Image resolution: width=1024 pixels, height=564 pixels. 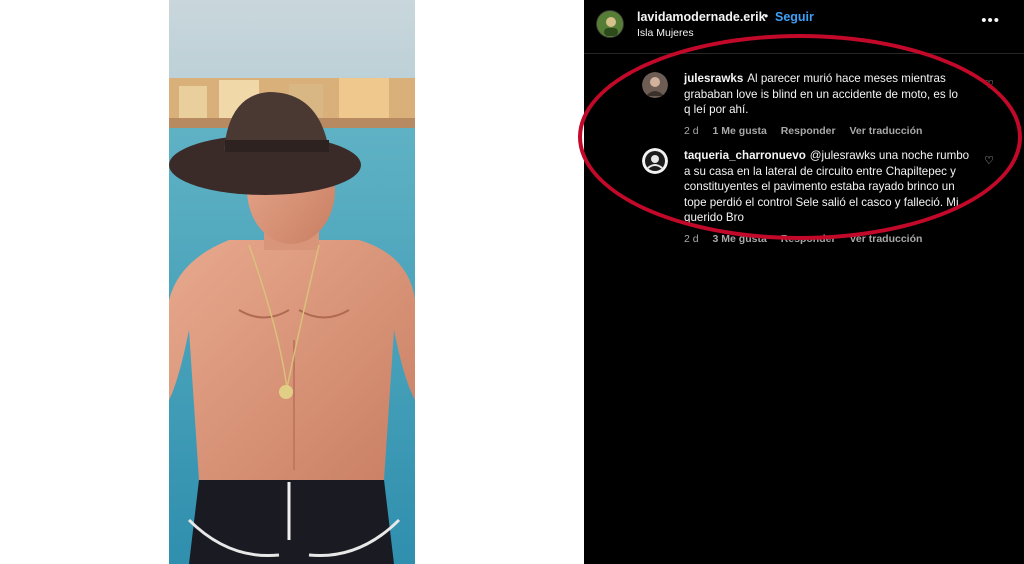 I want to click on author-avatar-icon, so click(x=610, y=24).